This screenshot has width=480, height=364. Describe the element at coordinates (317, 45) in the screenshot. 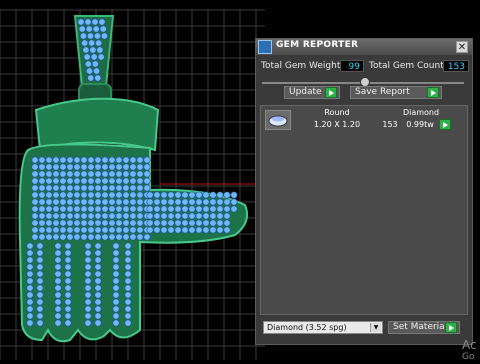

I see `panel-title: GEM REPORTER` at that location.